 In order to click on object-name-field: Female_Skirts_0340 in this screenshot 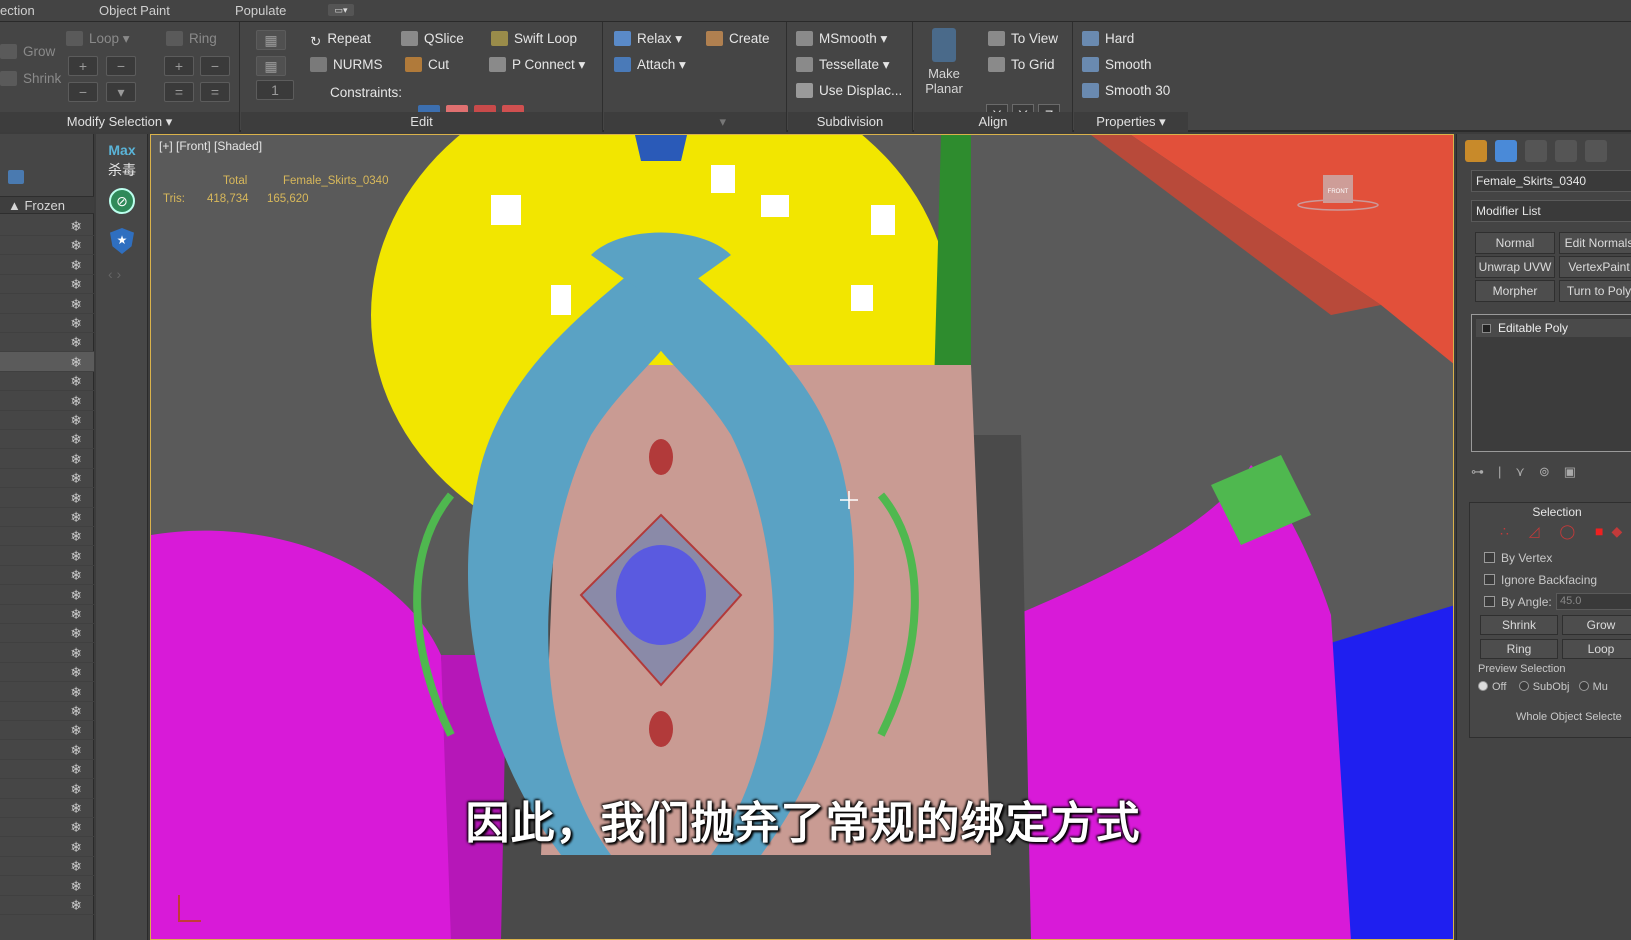, I will do `click(1551, 181)`.